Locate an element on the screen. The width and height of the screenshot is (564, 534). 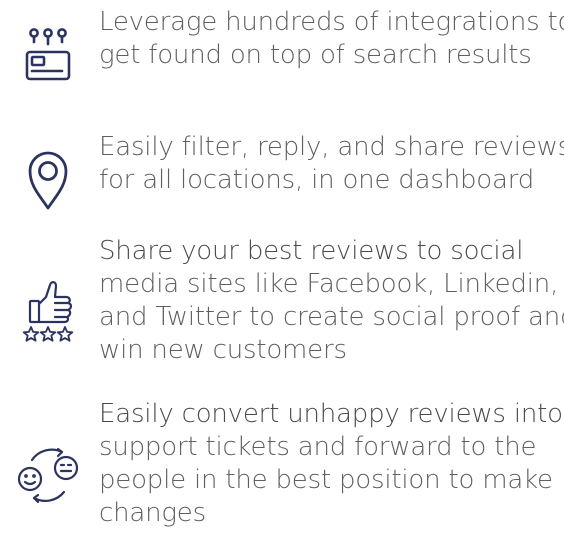
feature-4-line-2: support tickets and forward to the is located at coordinates (318, 447).